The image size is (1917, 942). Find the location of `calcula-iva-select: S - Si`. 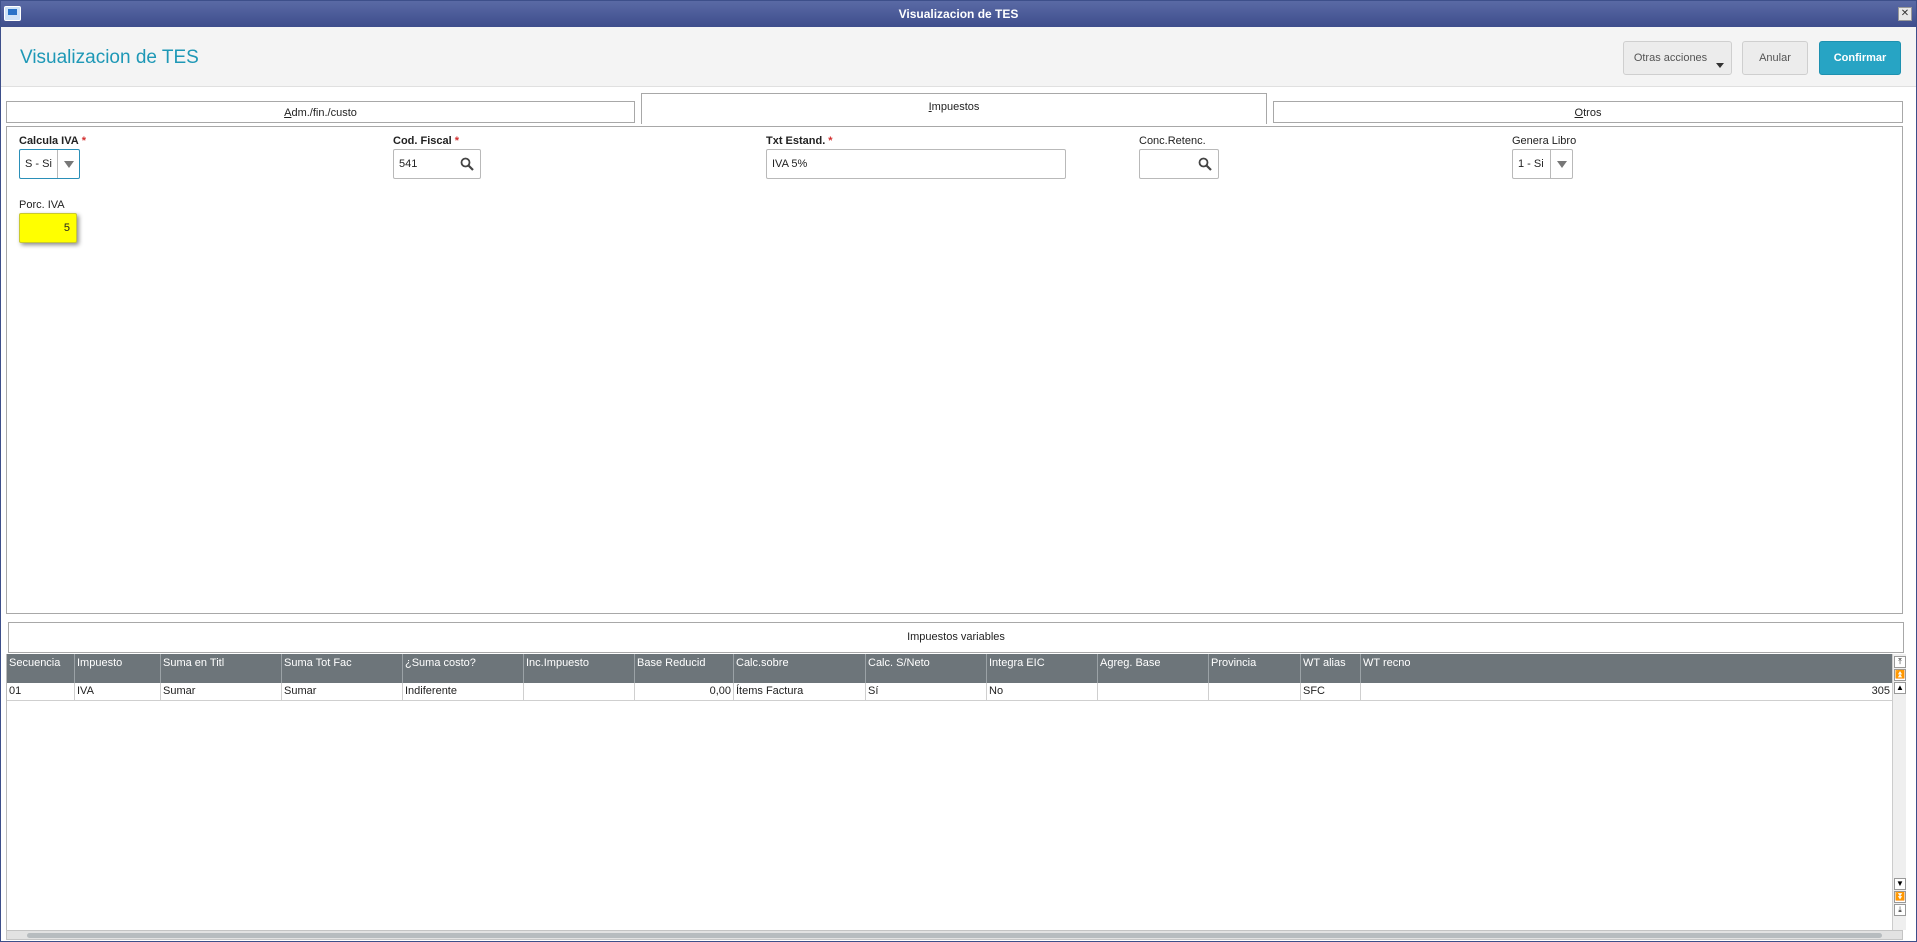

calcula-iva-select: S - Si is located at coordinates (49, 164).